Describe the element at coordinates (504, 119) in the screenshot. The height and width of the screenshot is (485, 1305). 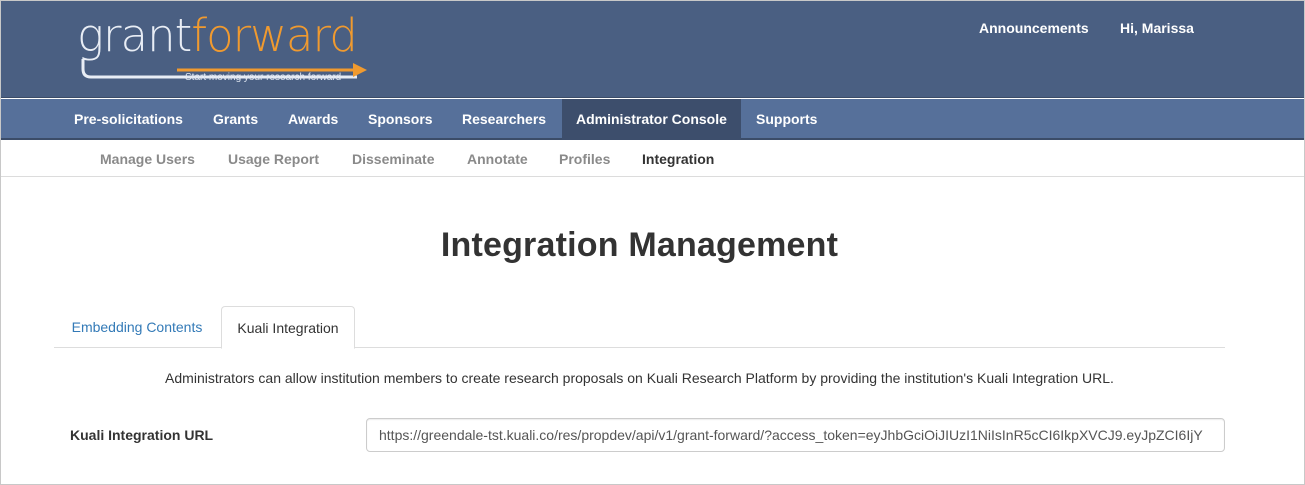
I see `nav-researchers: Researchers` at that location.